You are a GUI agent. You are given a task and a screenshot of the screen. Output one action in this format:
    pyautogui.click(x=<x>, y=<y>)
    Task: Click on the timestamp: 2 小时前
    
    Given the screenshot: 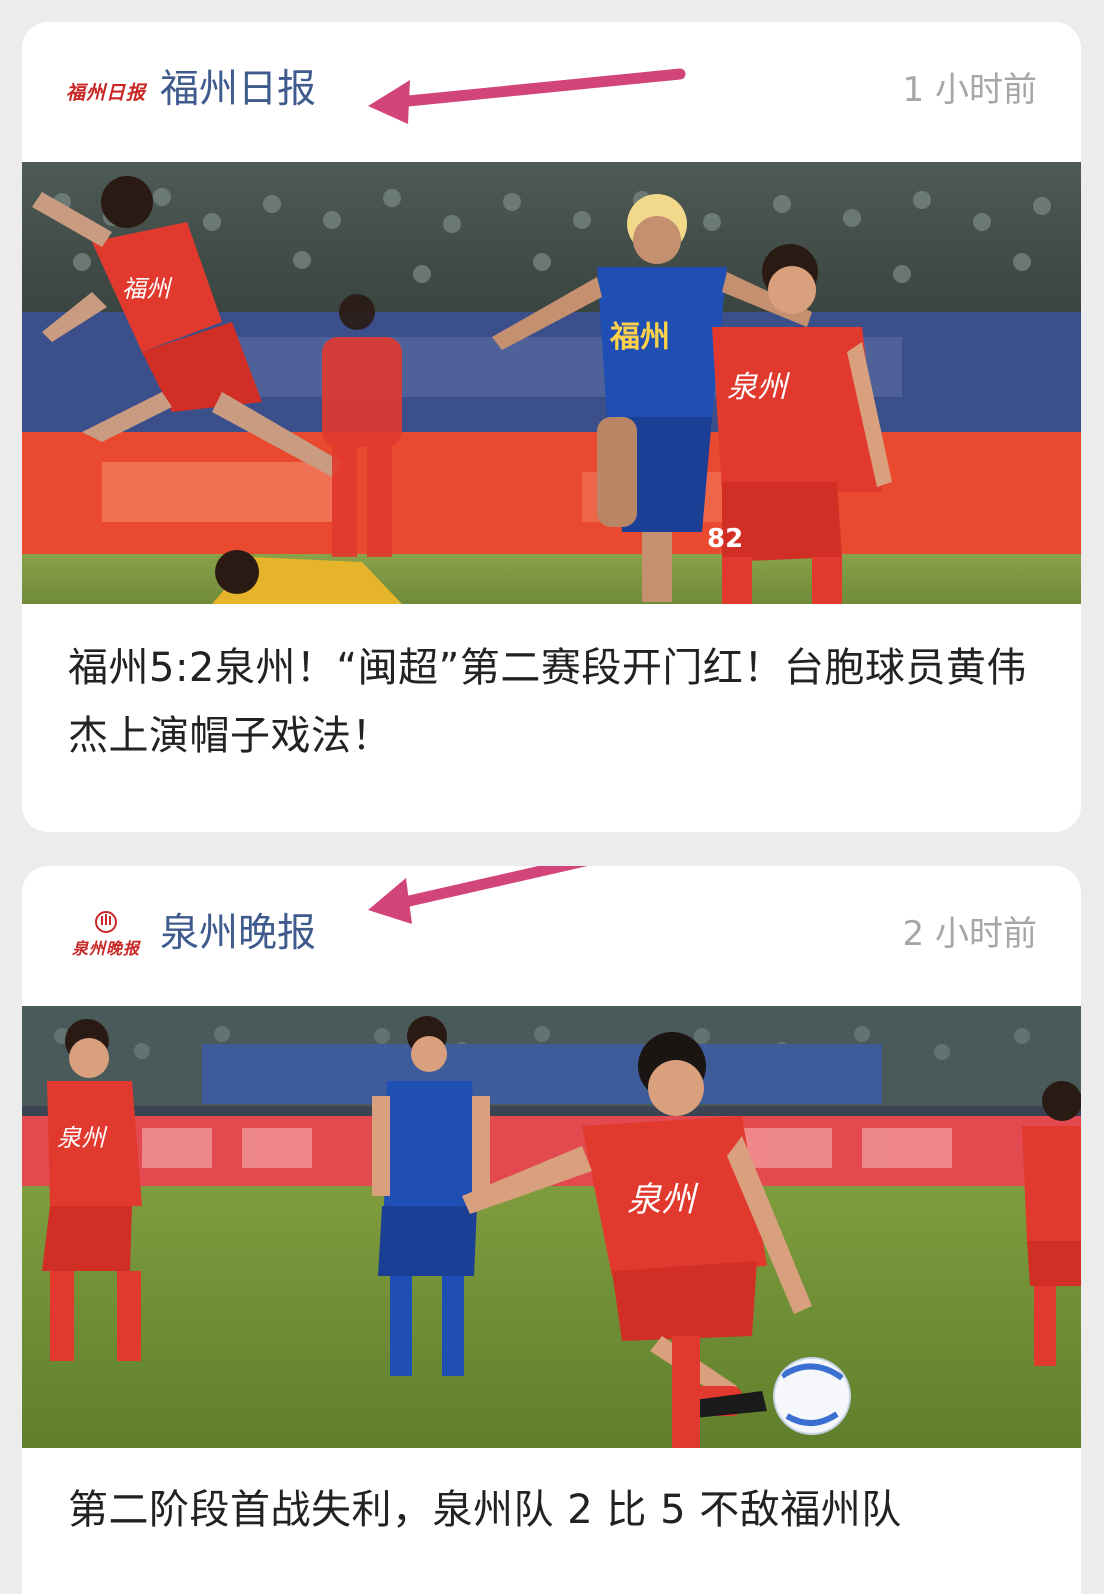 What is the action you would take?
    pyautogui.click(x=969, y=934)
    